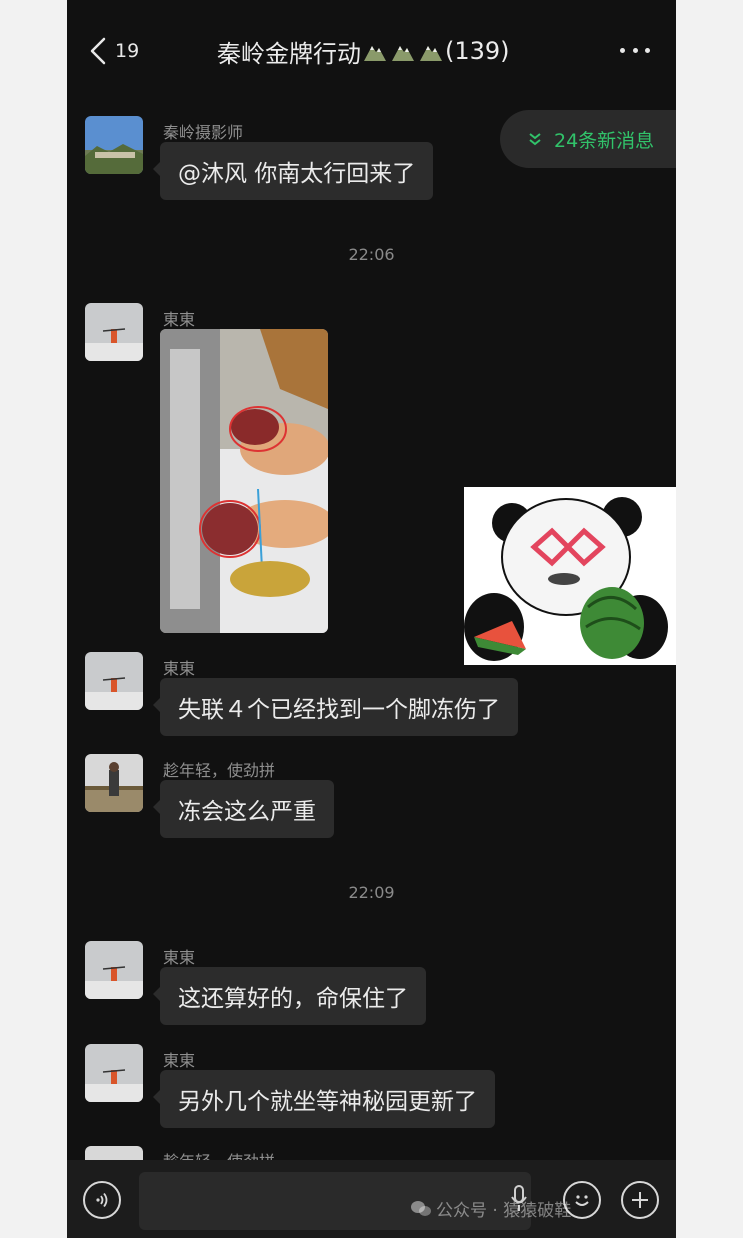  I want to click on group-name: 秦岭金牌行动, so click(289, 53).